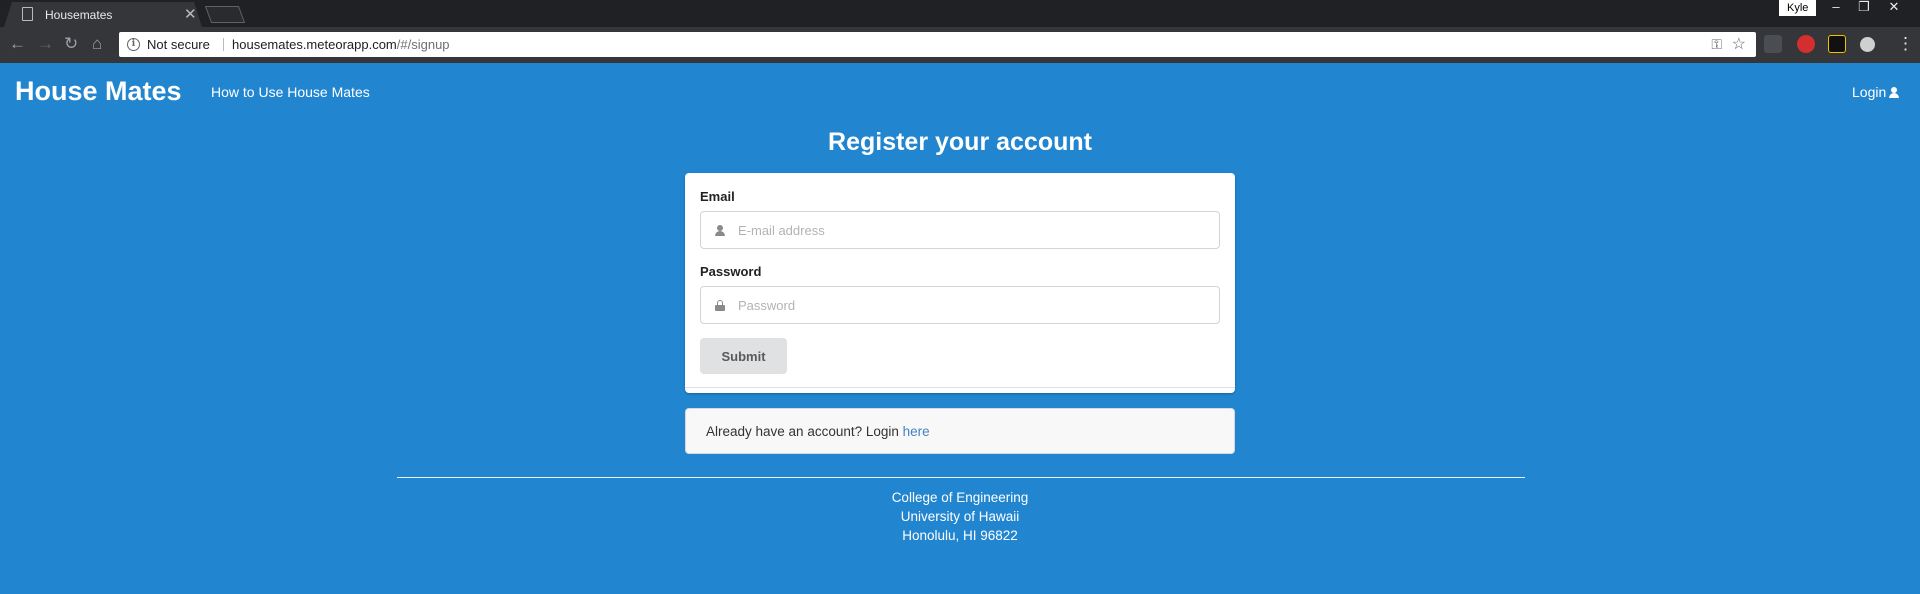  What do you see at coordinates (720, 306) in the screenshot?
I see `lock-icon` at bounding box center [720, 306].